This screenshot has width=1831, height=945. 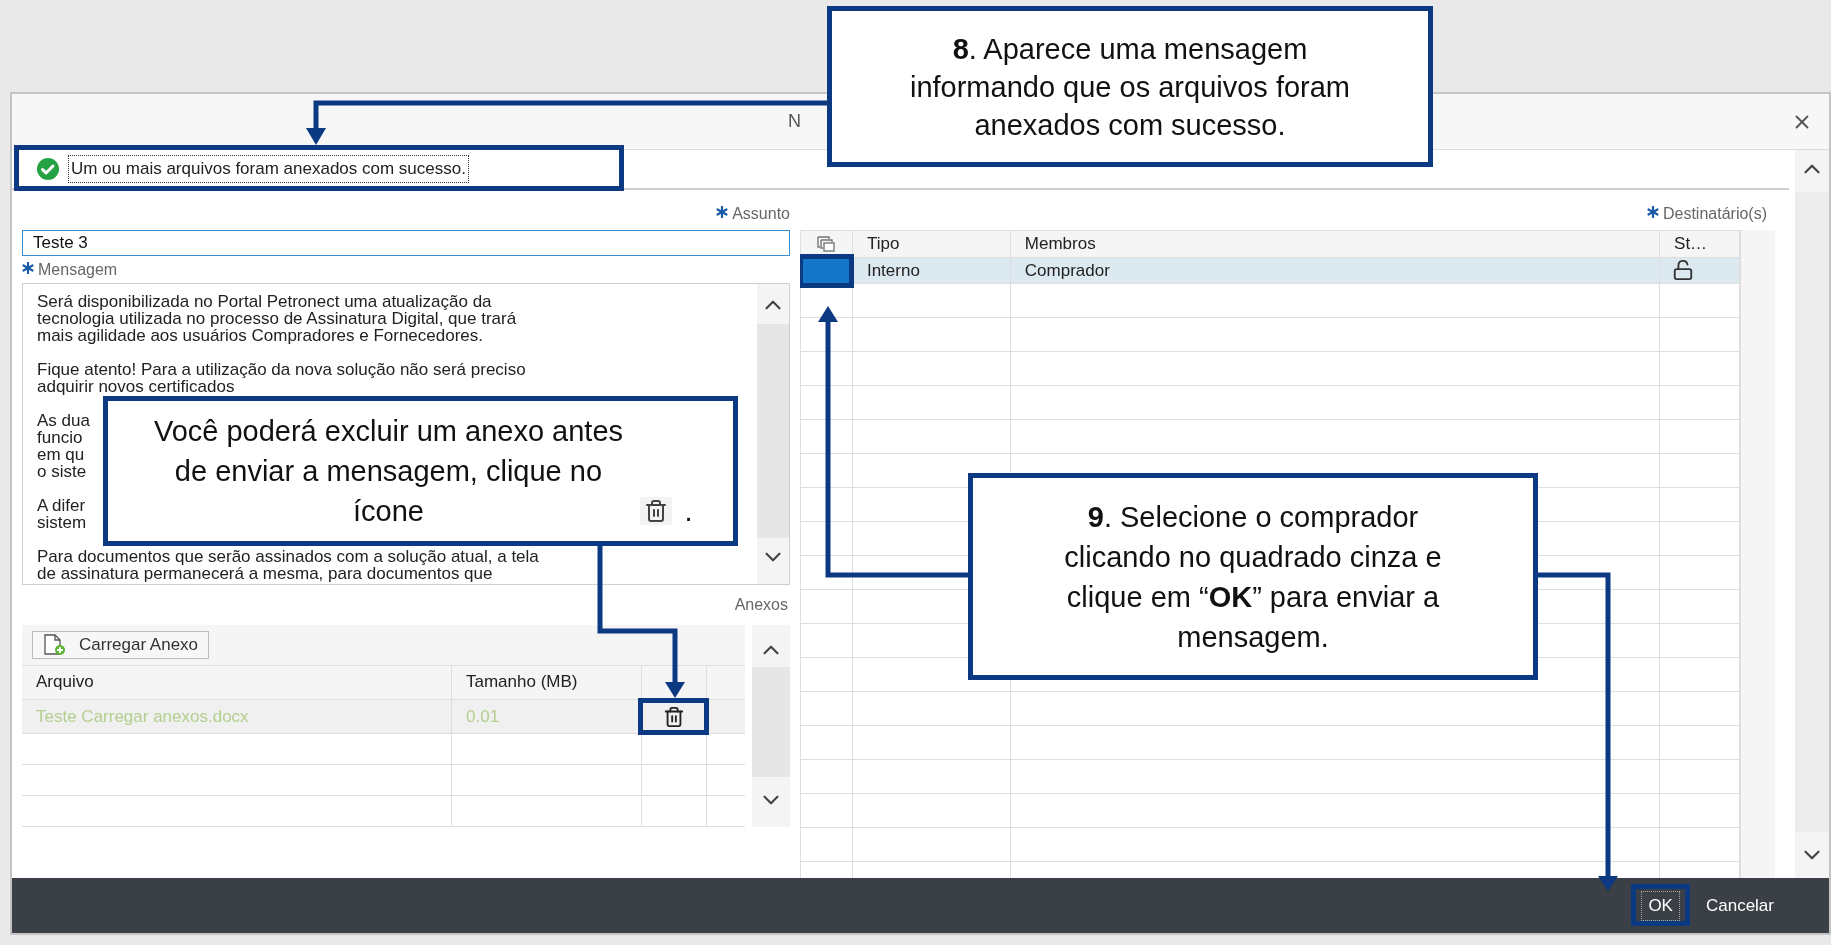 What do you see at coordinates (62, 522) in the screenshot?
I see `message-line: sistem` at bounding box center [62, 522].